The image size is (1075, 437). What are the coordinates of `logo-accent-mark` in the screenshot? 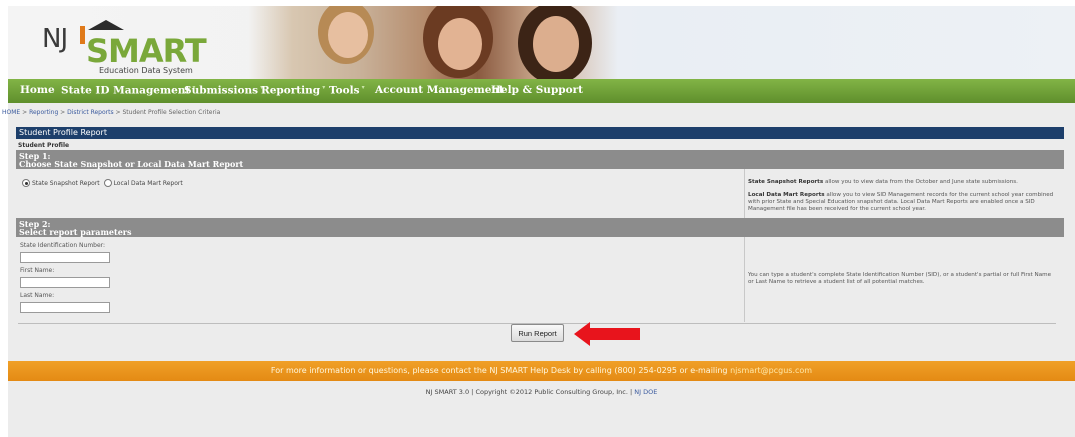 It's located at (82, 35).